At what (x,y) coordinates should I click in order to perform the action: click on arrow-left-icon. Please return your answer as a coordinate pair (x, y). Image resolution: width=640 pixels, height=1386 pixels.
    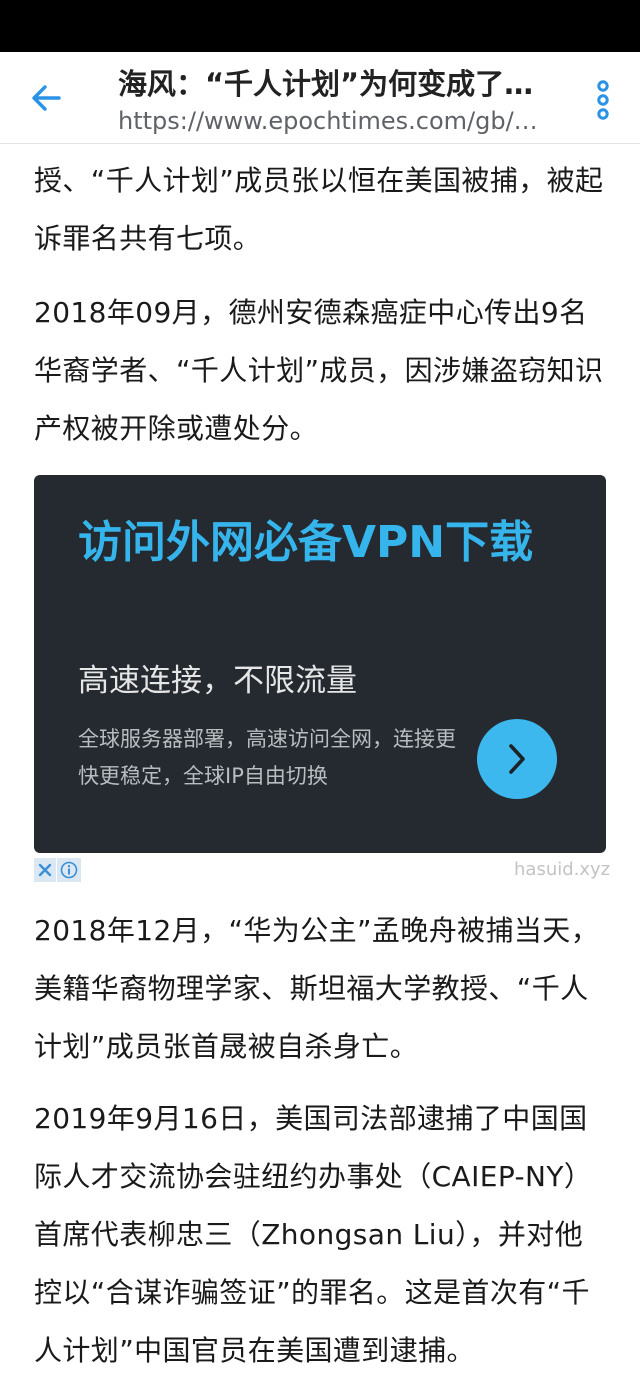
    Looking at the image, I should click on (46, 98).